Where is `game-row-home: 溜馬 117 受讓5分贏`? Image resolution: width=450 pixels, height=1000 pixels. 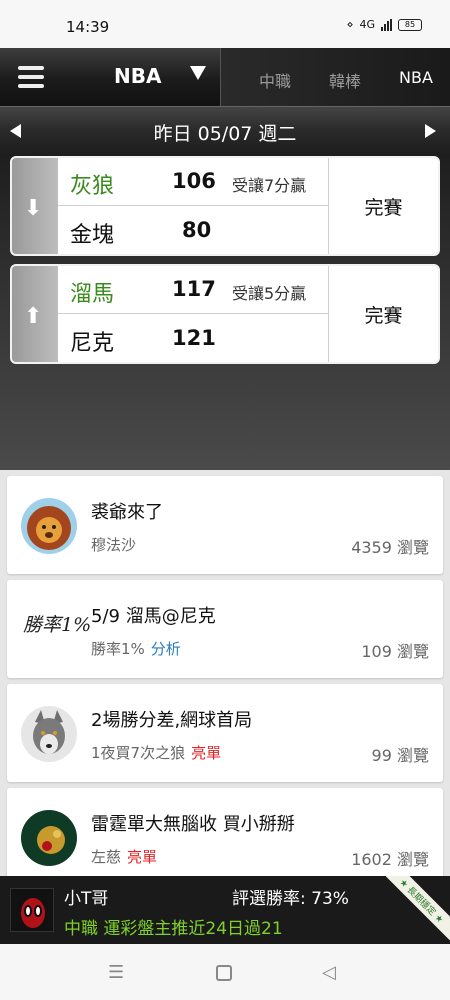 game-row-home: 溜馬 117 受讓5分贏 is located at coordinates (193, 290).